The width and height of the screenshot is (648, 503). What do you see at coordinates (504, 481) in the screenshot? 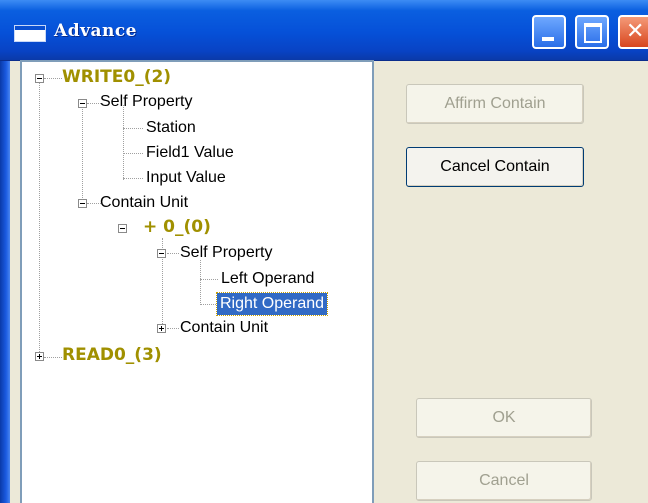
I see `cancel-button: Cancel` at bounding box center [504, 481].